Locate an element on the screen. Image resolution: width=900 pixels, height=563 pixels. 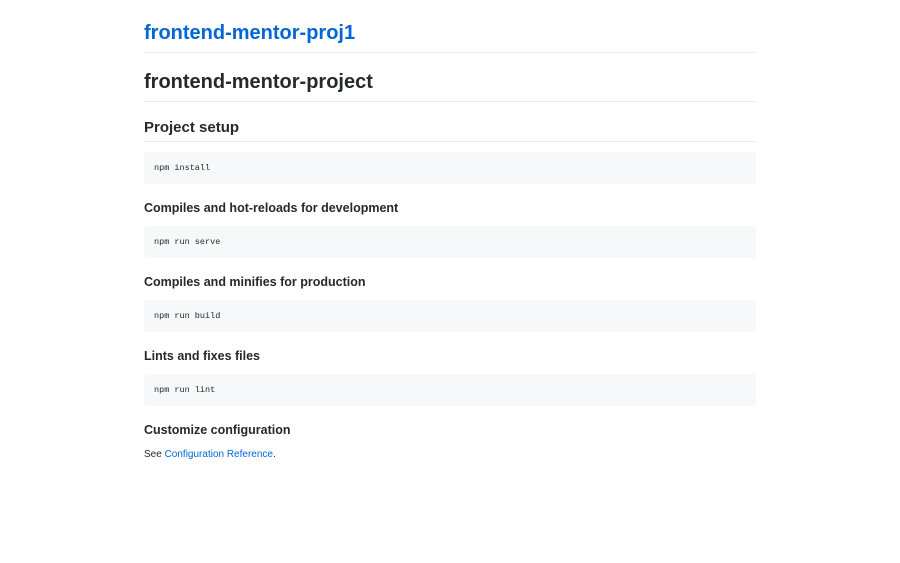
see-prefix: See is located at coordinates (154, 454).